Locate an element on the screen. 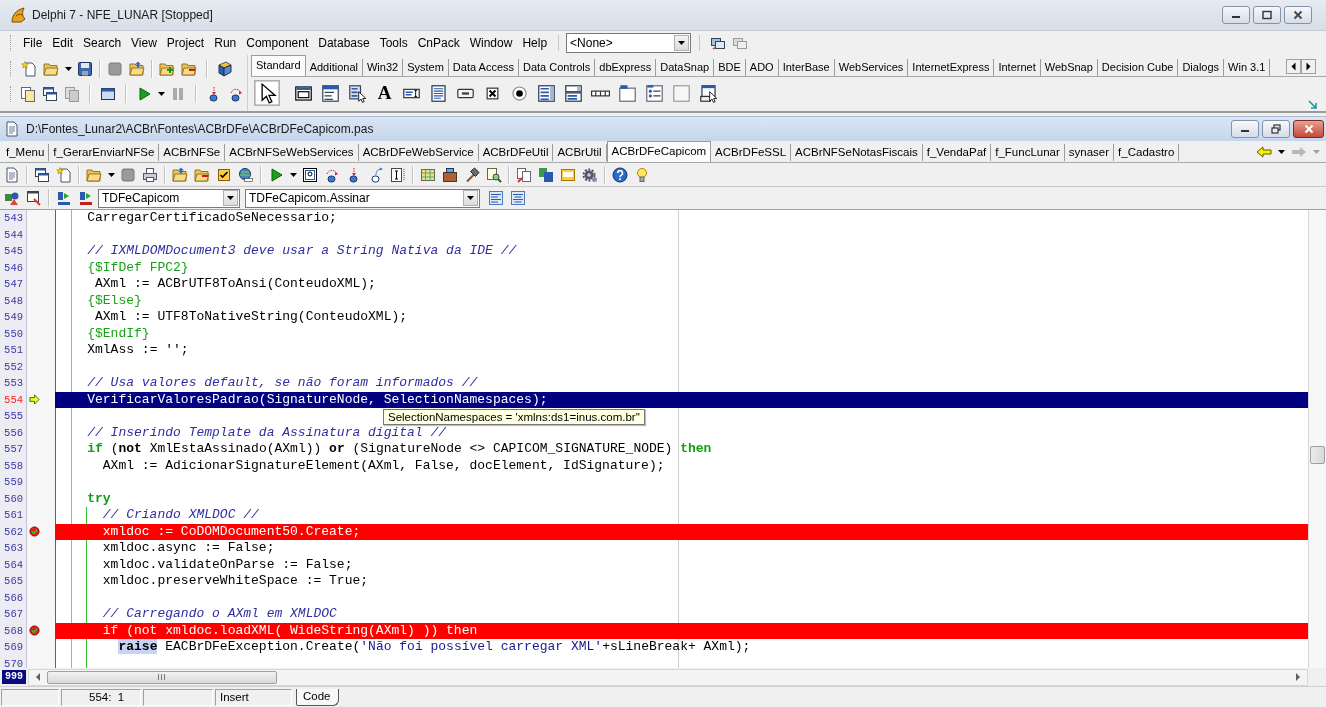  menu-item: Window is located at coordinates (491, 43).